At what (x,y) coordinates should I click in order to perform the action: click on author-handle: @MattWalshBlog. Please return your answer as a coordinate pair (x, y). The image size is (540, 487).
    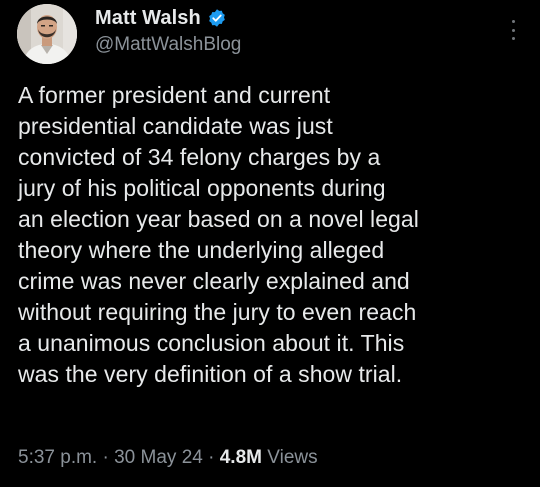
    Looking at the image, I should click on (168, 45).